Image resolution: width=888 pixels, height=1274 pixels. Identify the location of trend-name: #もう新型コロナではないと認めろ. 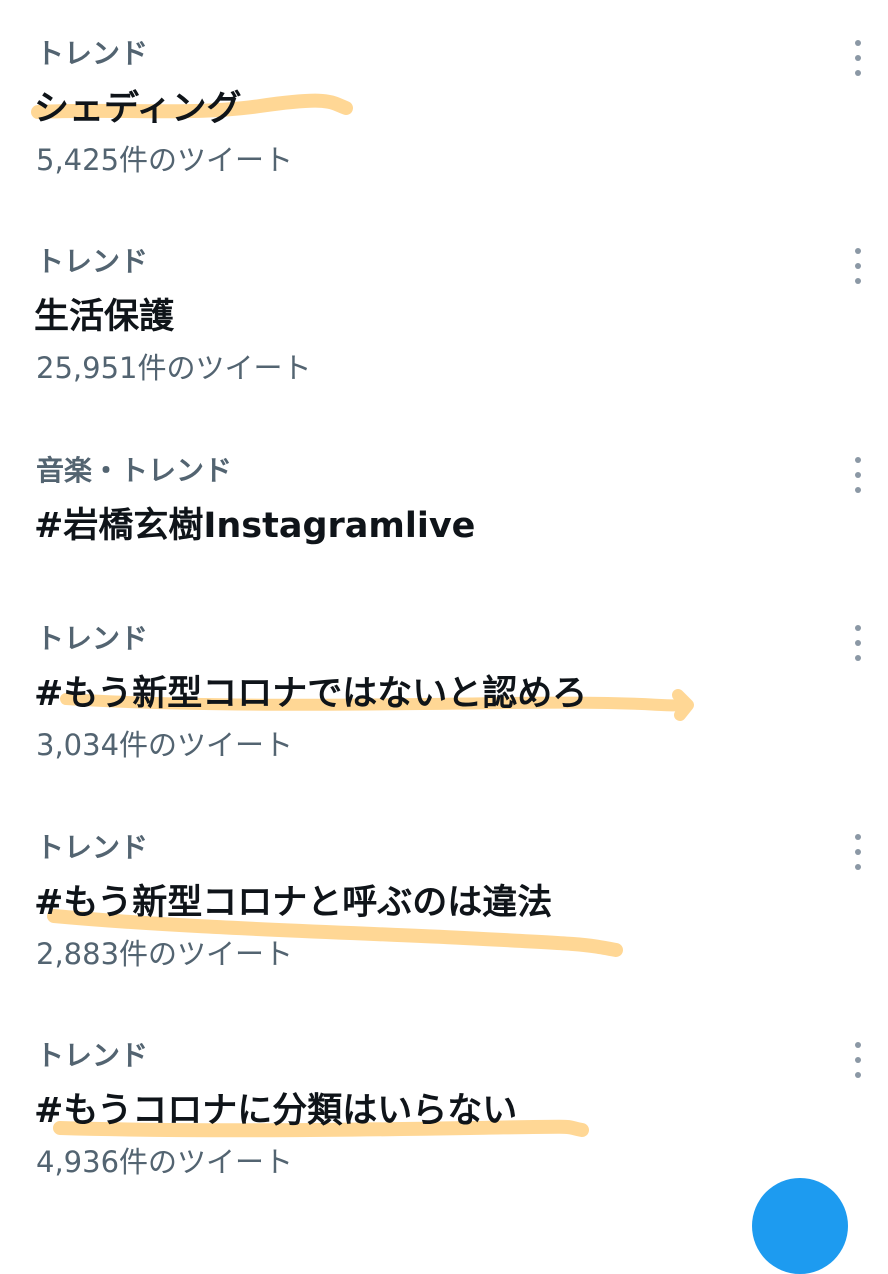
(311, 694).